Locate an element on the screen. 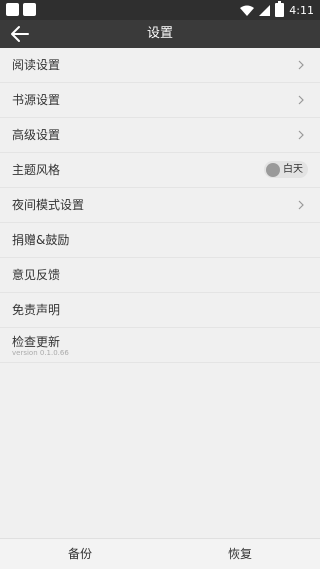  restore-button: 恢复 is located at coordinates (240, 554).